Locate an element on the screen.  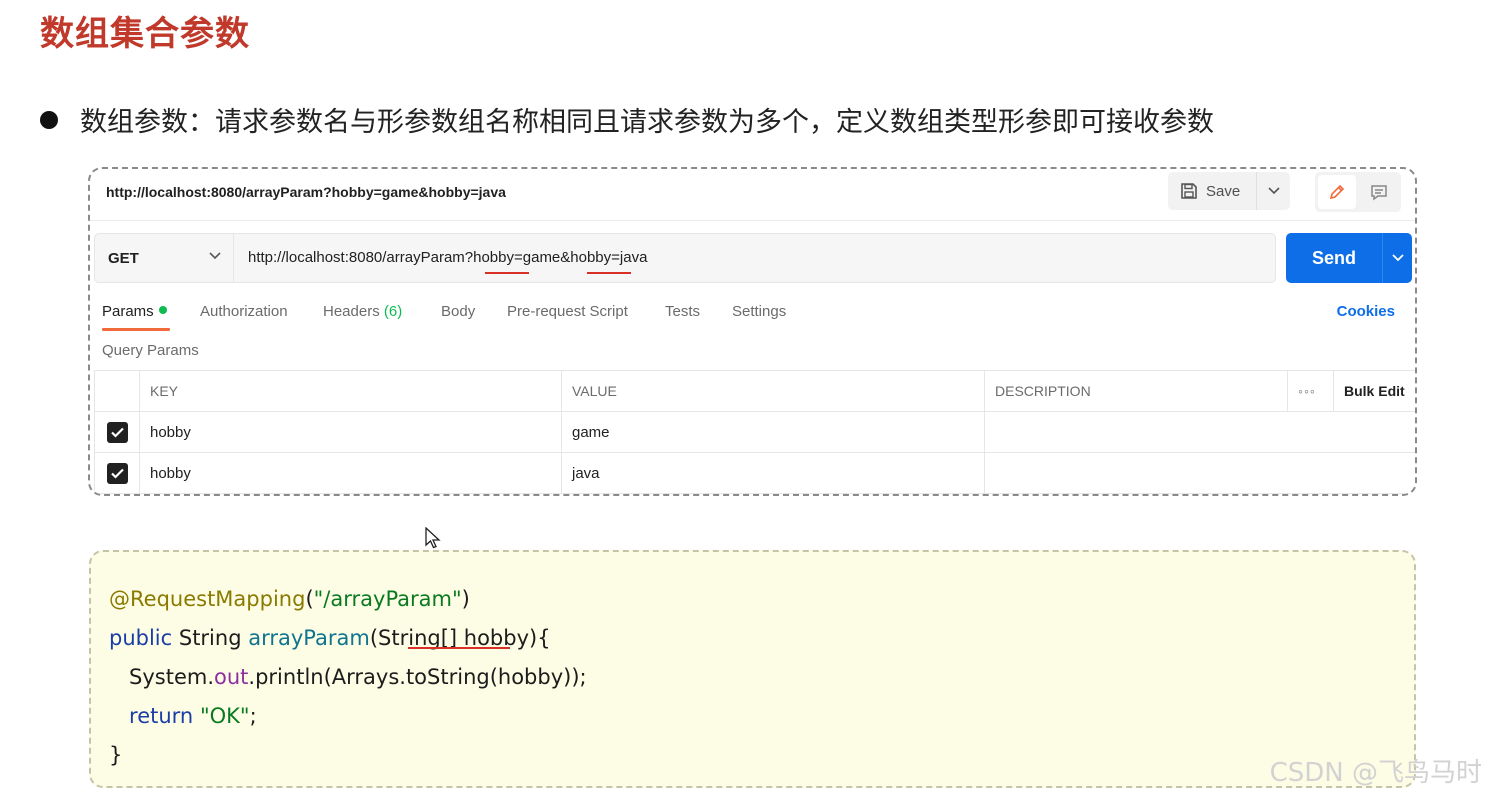
tab-pre-request-script: Pre-request Script is located at coordinates (567, 311).